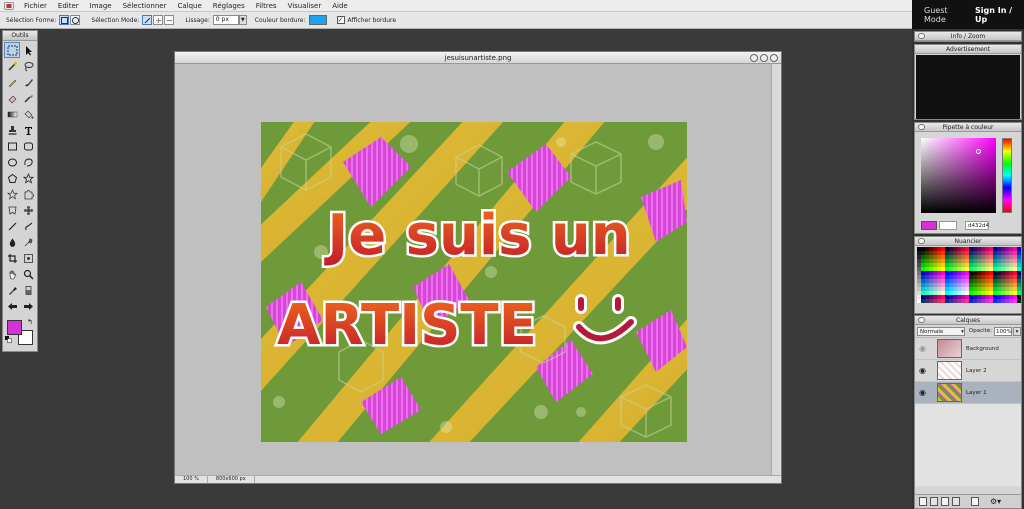  Describe the element at coordinates (968, 275) in the screenshot. I see `swatch-grid` at that location.